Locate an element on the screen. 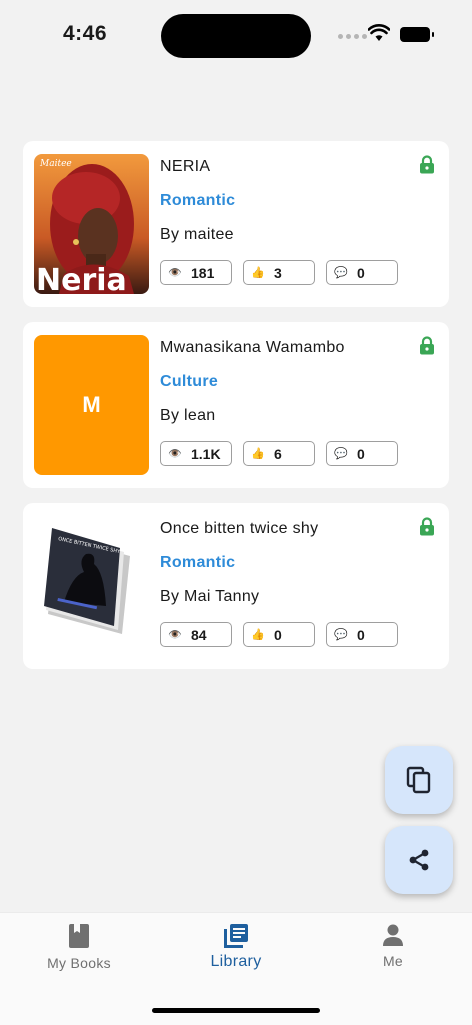 The image size is (472, 1025). book-genre: Culture is located at coordinates (189, 382).